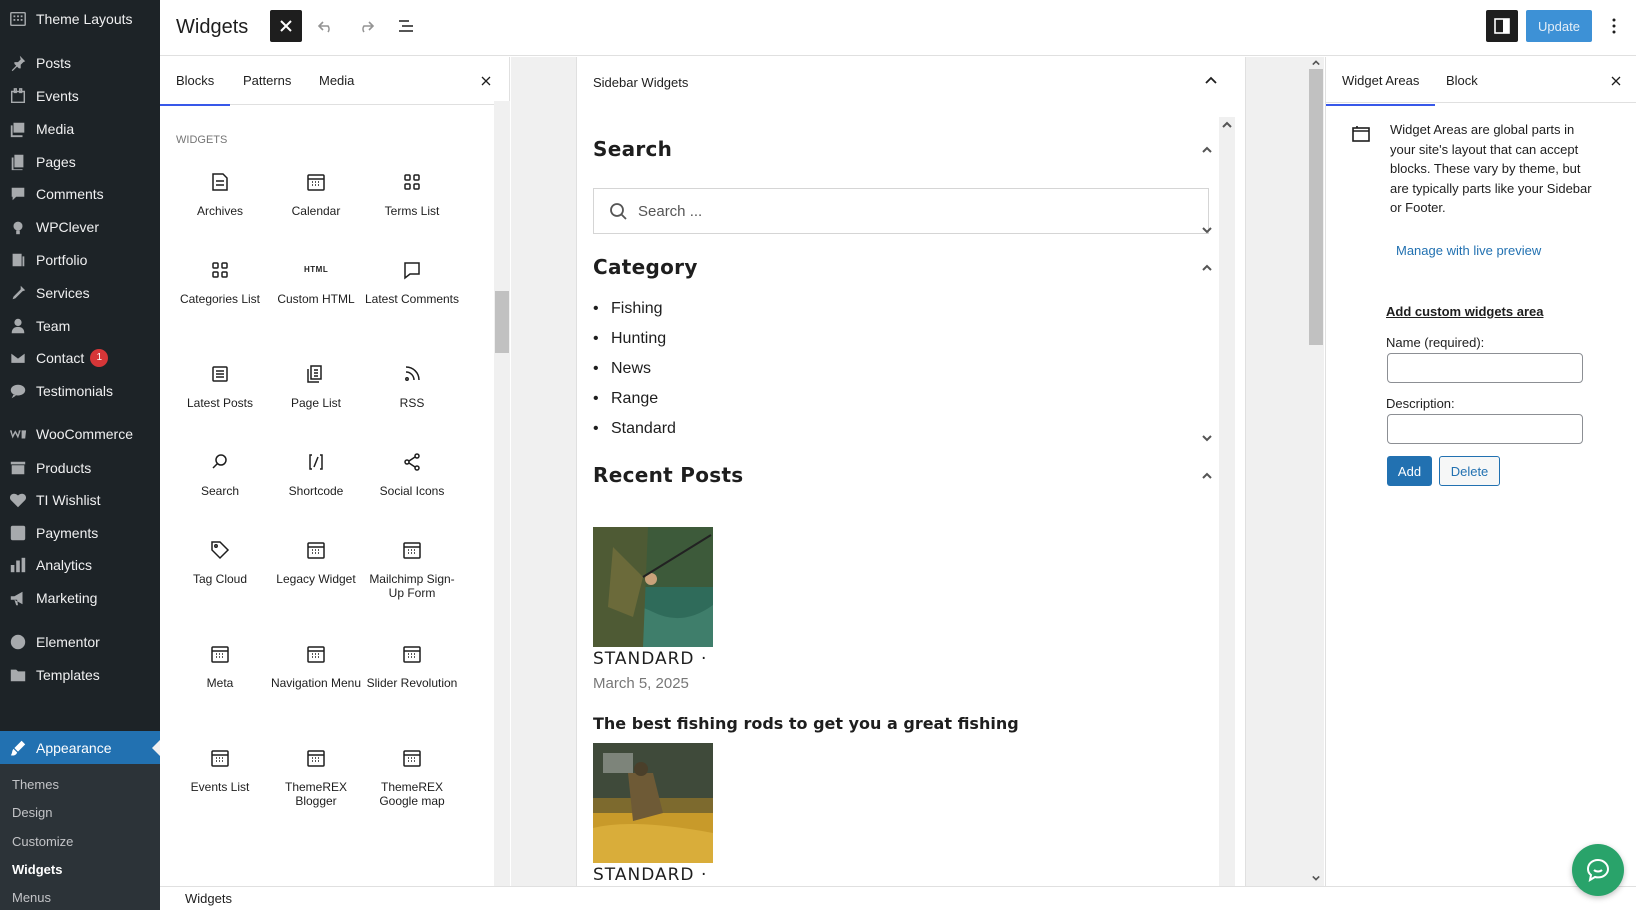  I want to click on redo-button, so click(366, 26).